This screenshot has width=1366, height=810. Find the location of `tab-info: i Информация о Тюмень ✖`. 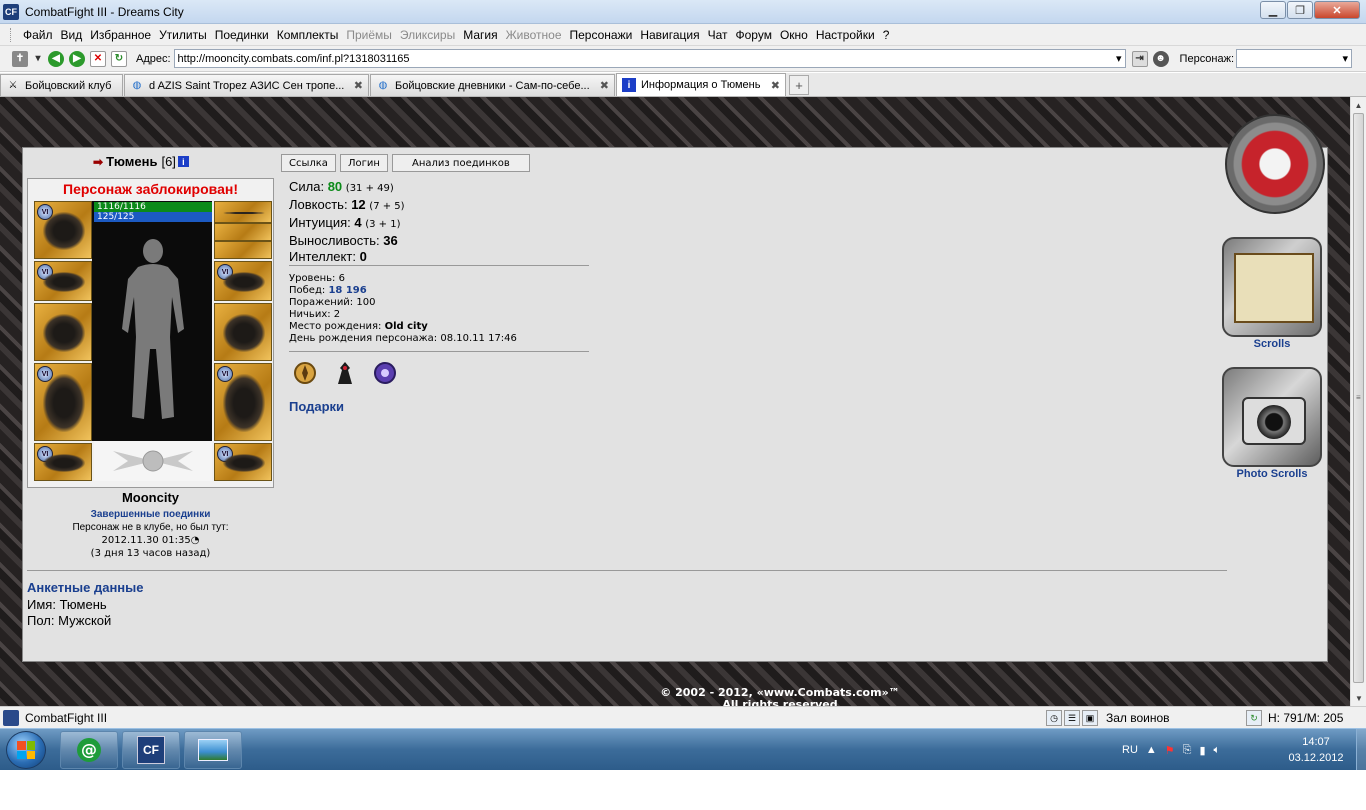

tab-info: i Информация о Тюмень ✖ is located at coordinates (701, 84).